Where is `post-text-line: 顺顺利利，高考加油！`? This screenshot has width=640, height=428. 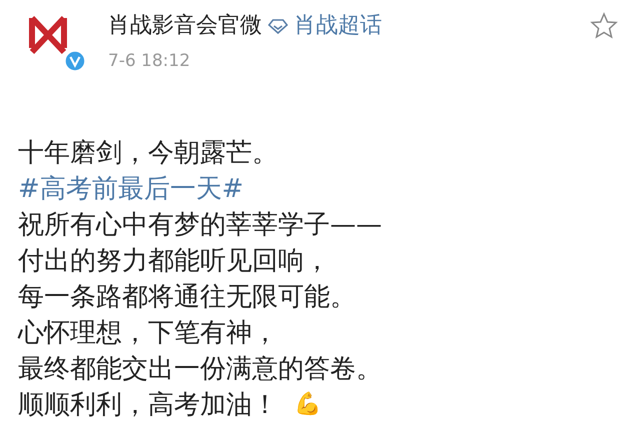 post-text-line: 顺顺利利，高考加油！ is located at coordinates (148, 405).